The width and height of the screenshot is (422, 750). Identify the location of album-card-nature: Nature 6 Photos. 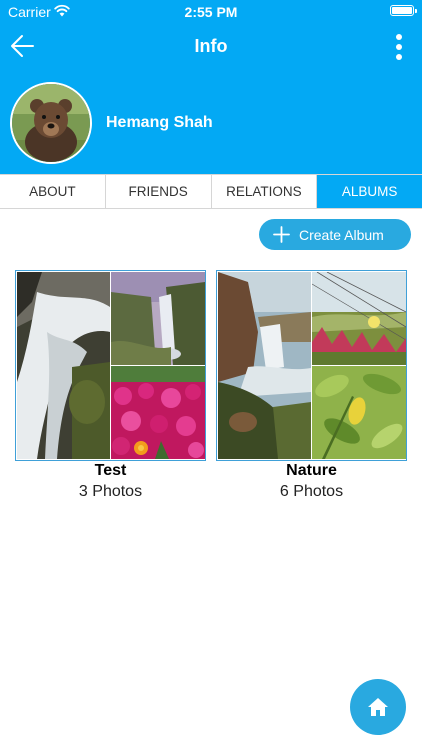
(311, 386).